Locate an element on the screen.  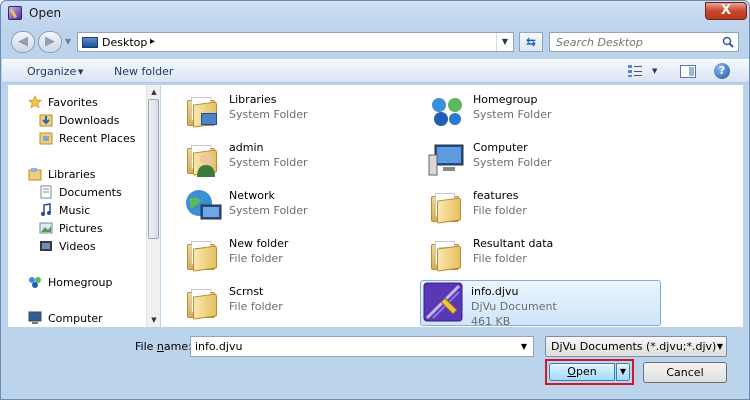
refresh-button: ⇆ is located at coordinates (531, 42).